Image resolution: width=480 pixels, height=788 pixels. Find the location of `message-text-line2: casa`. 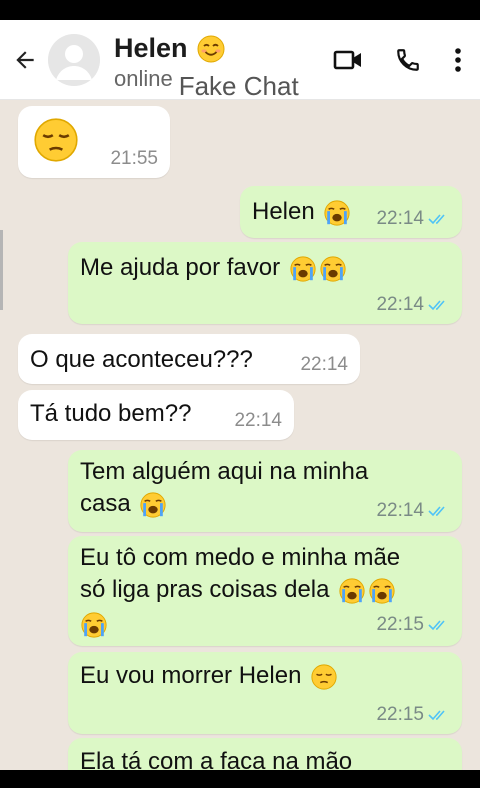

message-text-line2: casa is located at coordinates (105, 503).